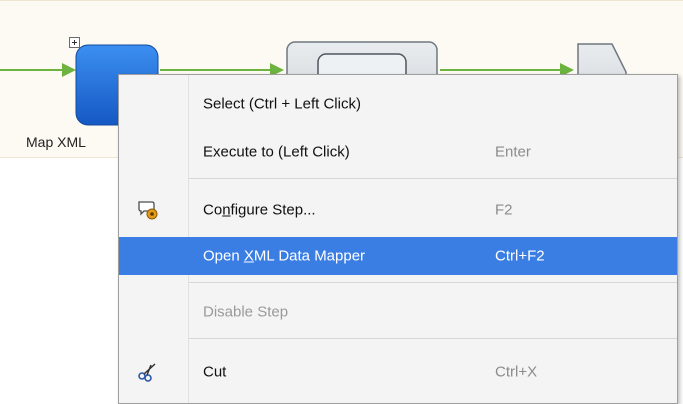 The height and width of the screenshot is (404, 683). Describe the element at coordinates (246, 312) in the screenshot. I see `menu-item-label: Disable Step` at that location.